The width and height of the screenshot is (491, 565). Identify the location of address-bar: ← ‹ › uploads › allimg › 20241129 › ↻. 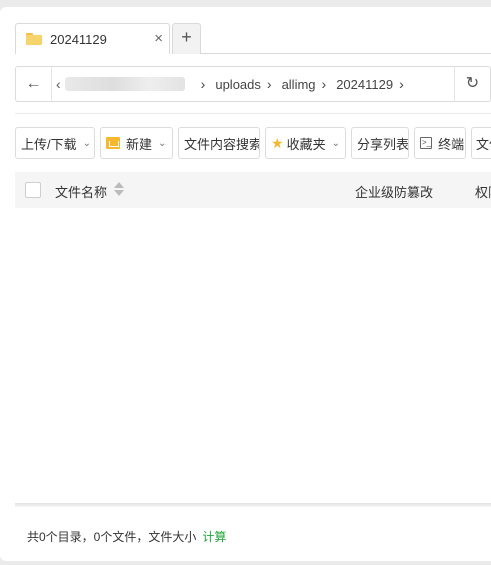
(253, 84).